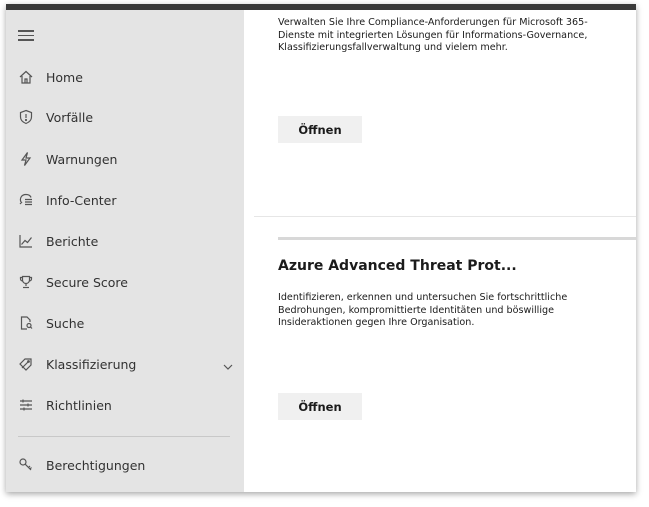  I want to click on shield-icon, so click(26, 117).